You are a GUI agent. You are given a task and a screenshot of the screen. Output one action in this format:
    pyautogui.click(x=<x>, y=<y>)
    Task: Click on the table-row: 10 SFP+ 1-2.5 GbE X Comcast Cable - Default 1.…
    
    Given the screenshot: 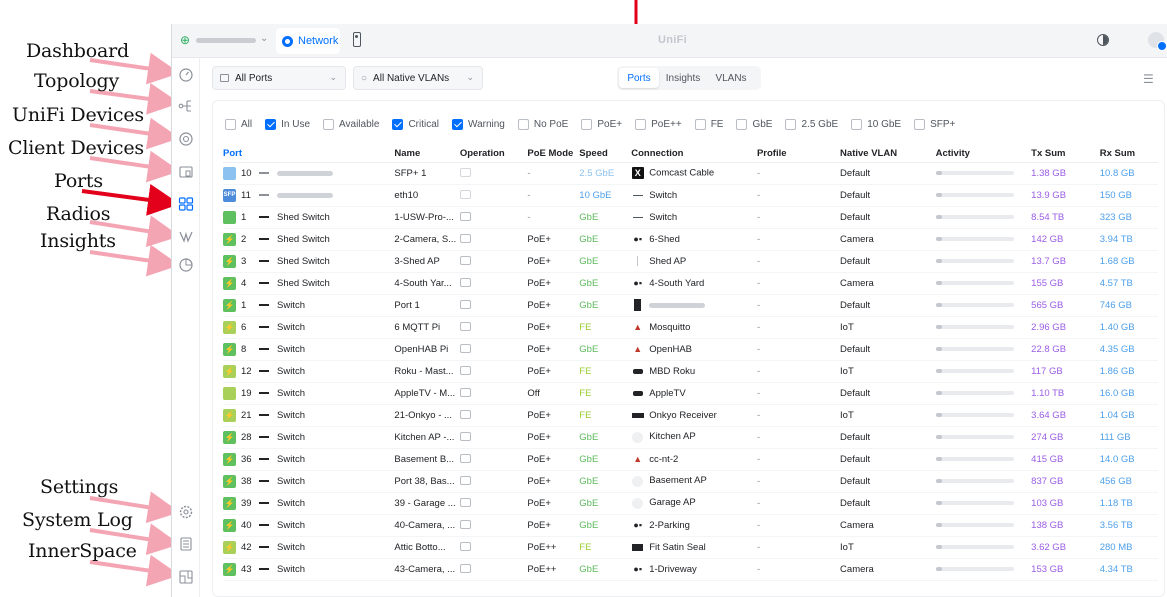 What is the action you would take?
    pyautogui.click(x=690, y=173)
    